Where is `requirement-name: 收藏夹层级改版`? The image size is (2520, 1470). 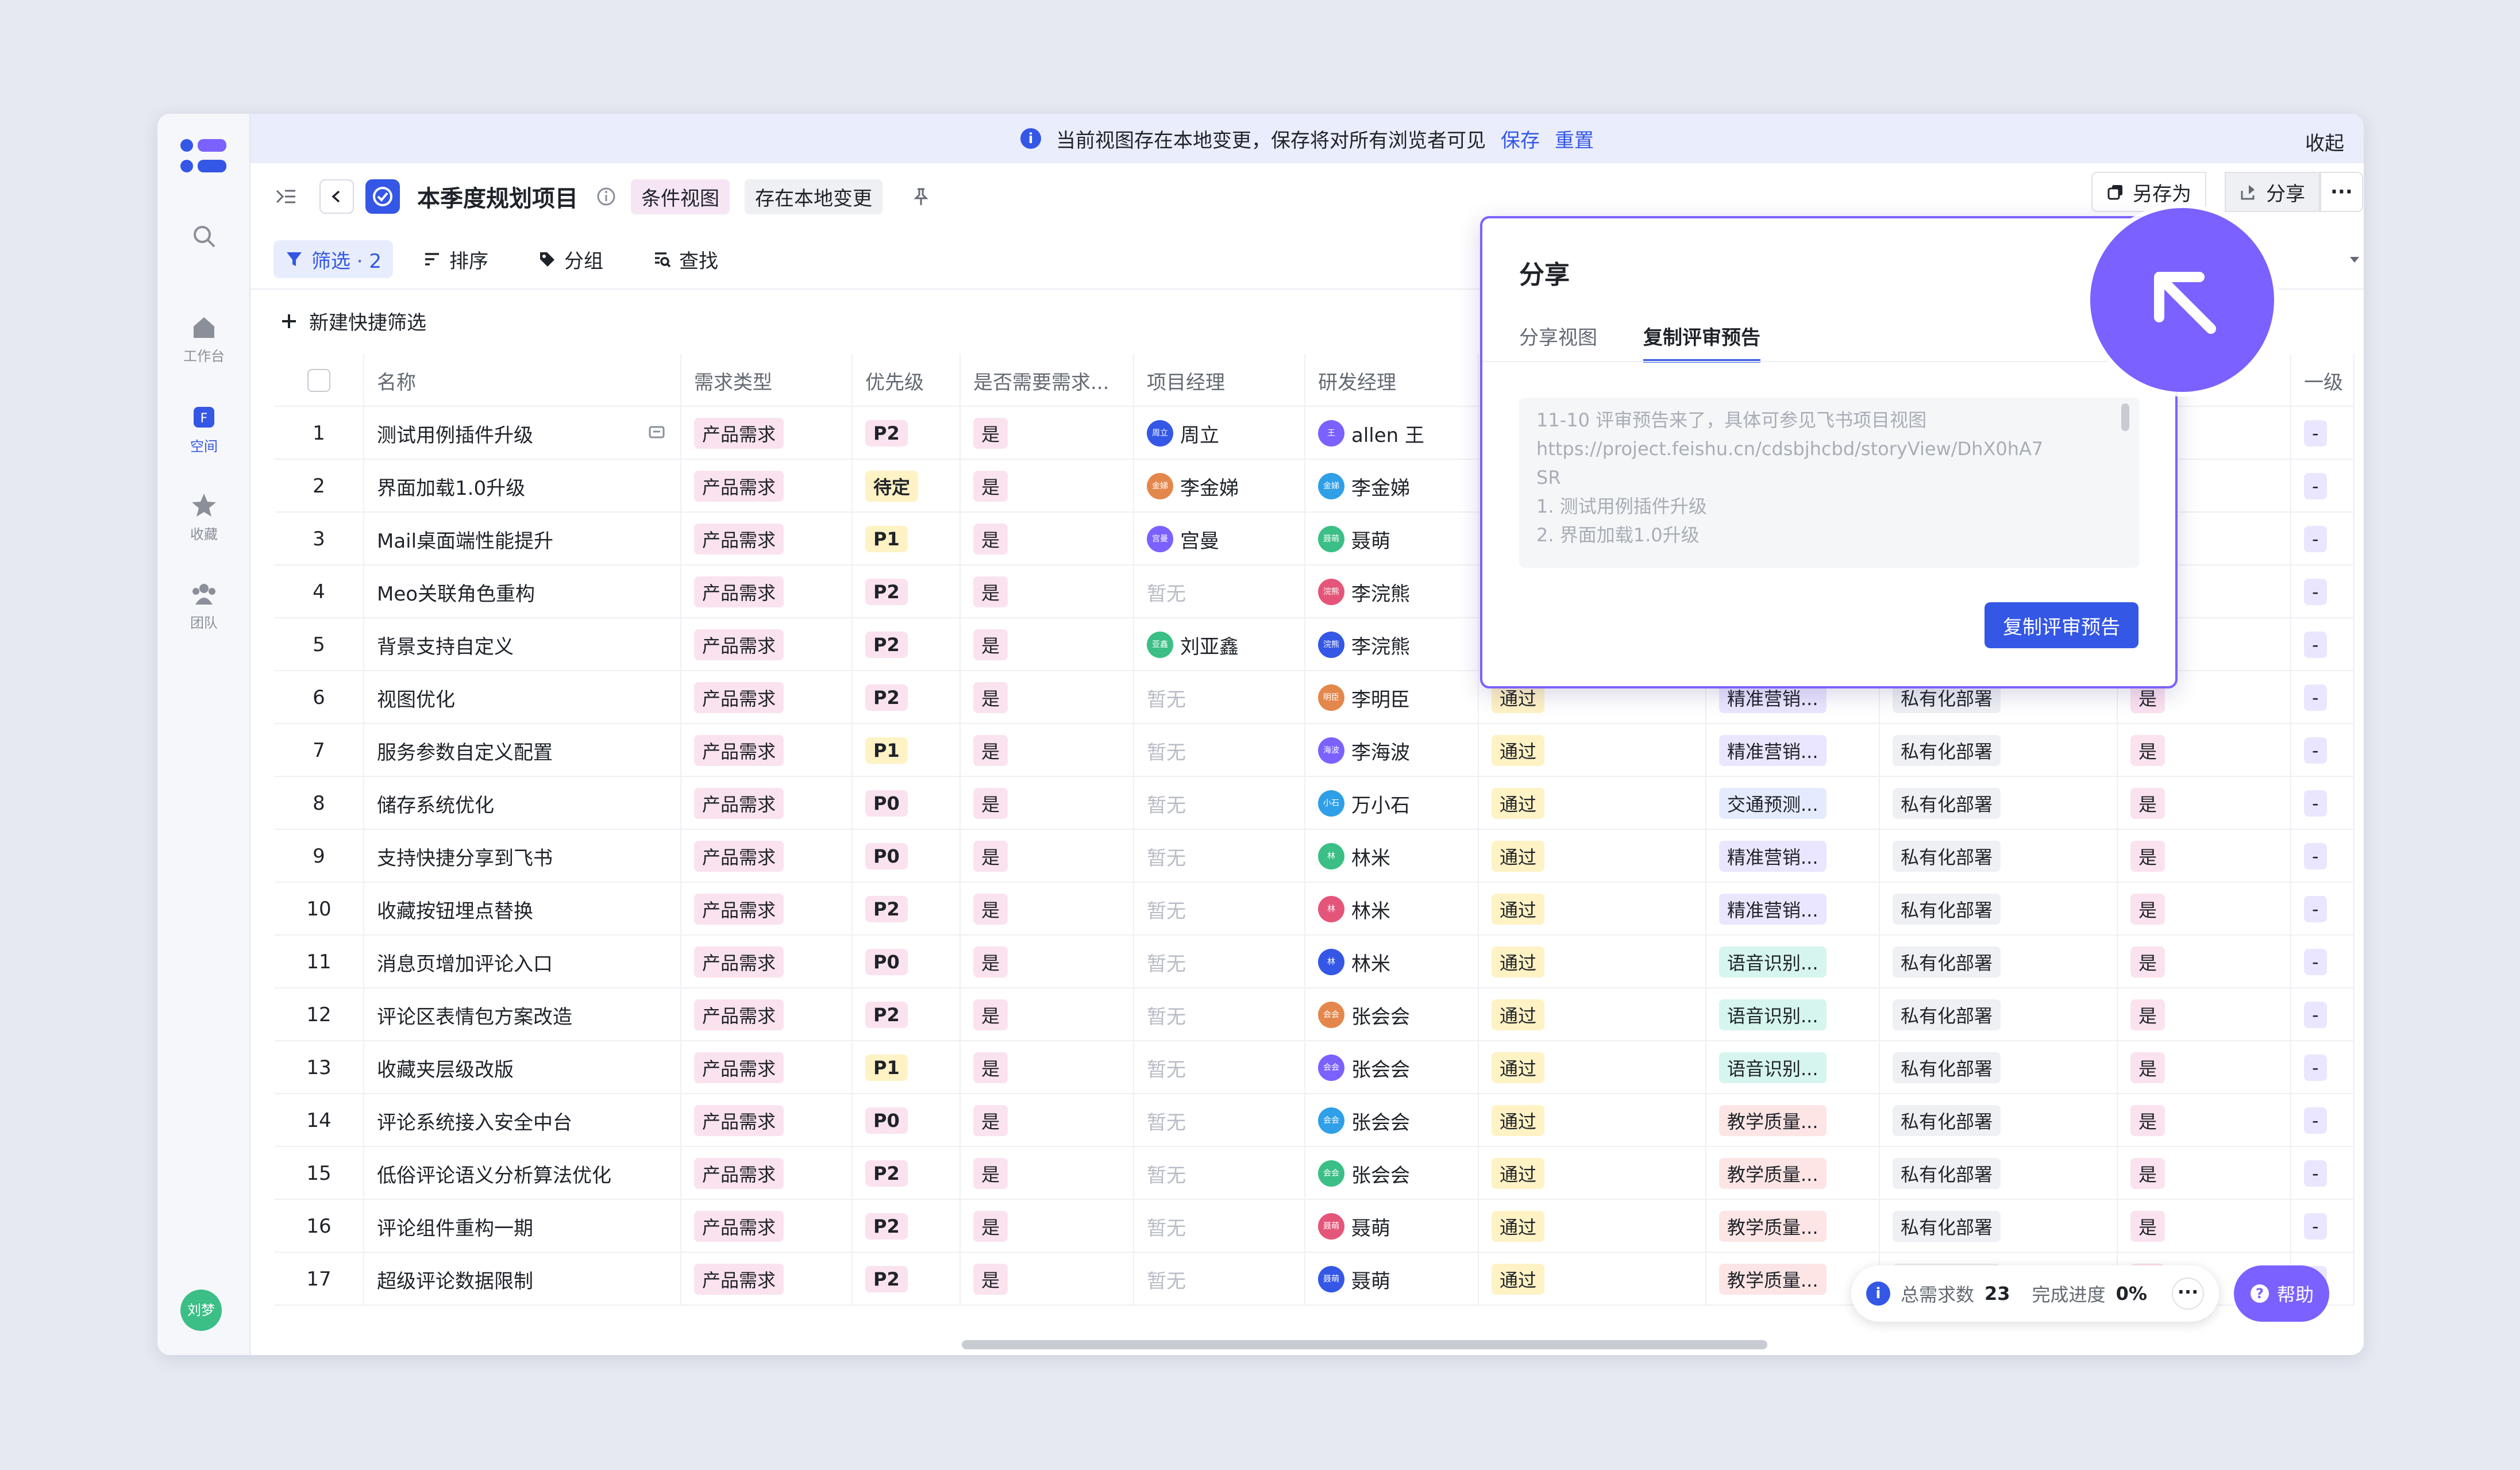
requirement-name: 收藏夹层级改版 is located at coordinates (522, 1067).